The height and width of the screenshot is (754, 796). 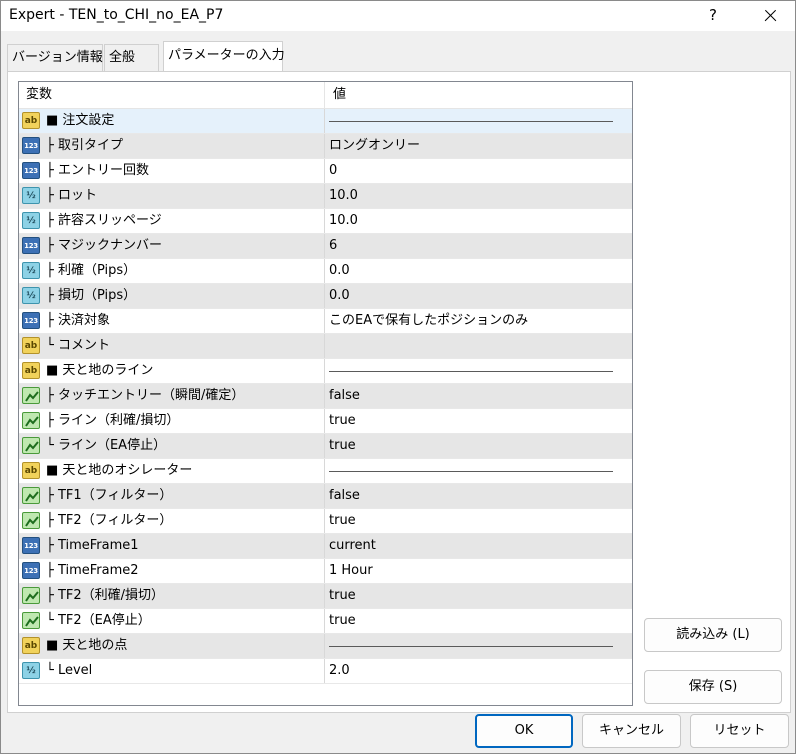 I want to click on parameter-name: └ TF2（EA停止）, so click(x=98, y=620).